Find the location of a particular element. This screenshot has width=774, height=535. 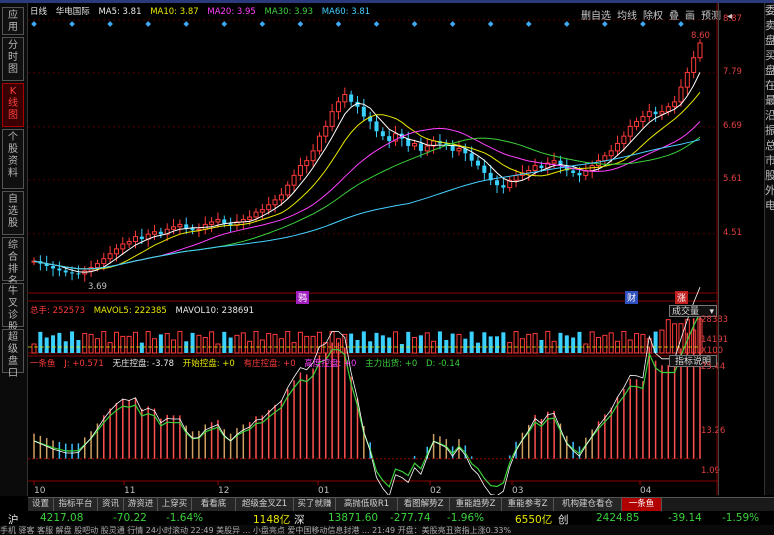

tab-12: 机构建仓看仓 is located at coordinates (588, 504).